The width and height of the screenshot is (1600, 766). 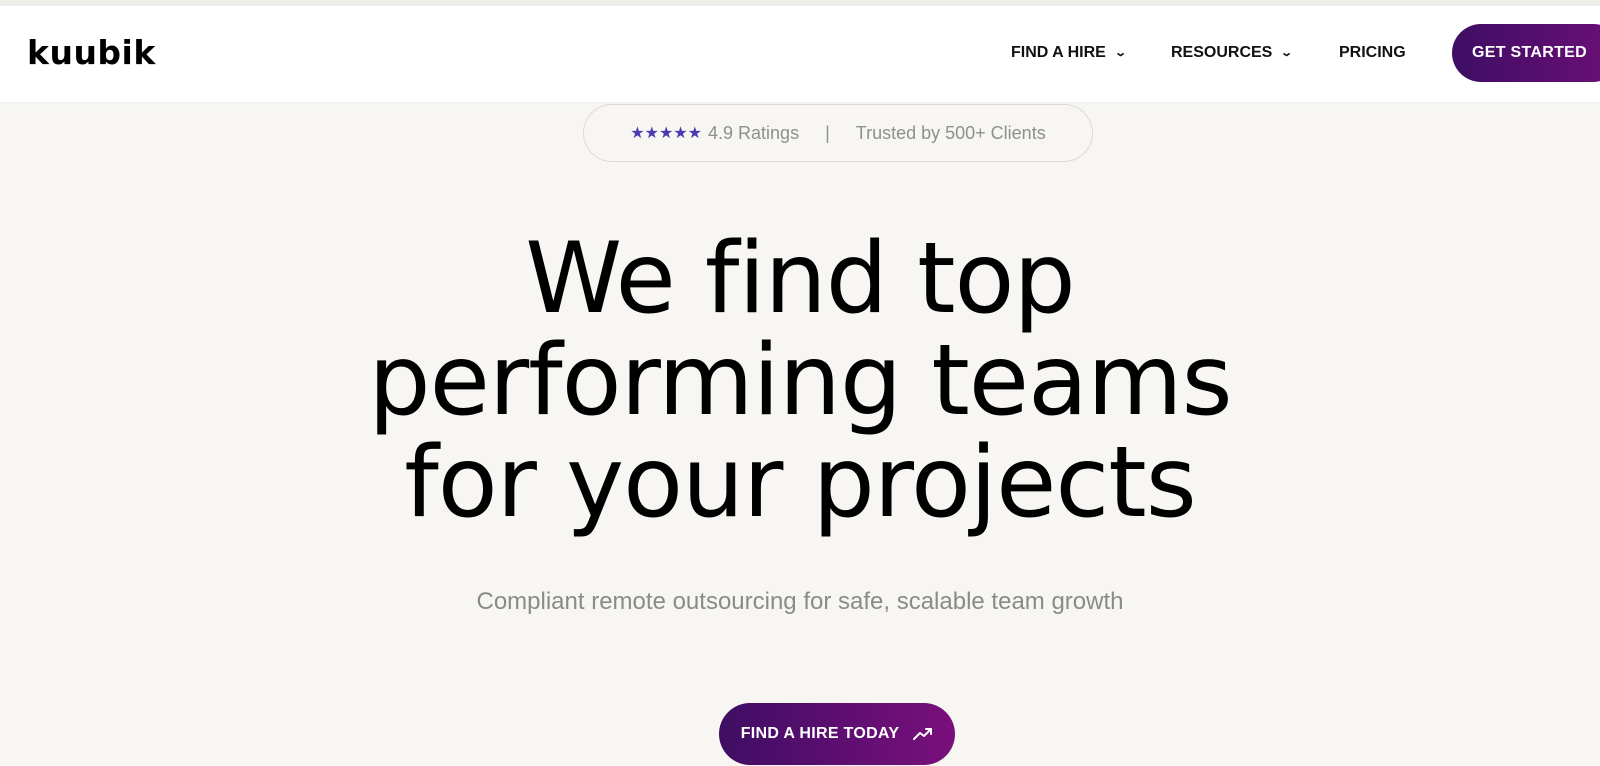 What do you see at coordinates (800, 483) in the screenshot?
I see `hero-title-line: for your projects` at bounding box center [800, 483].